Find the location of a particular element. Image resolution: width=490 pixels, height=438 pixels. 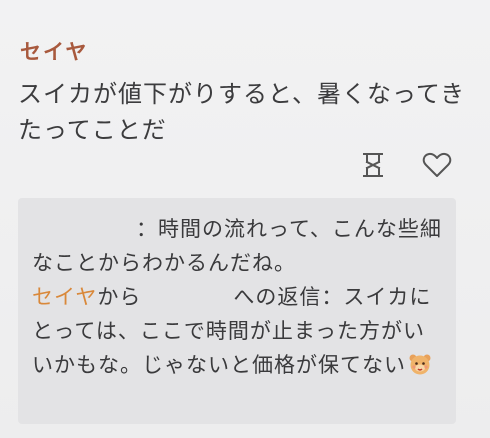

reply-quoted-text: ：時間の流れって、こんな些細なことからわかるんだね。 is located at coordinates (237, 246).